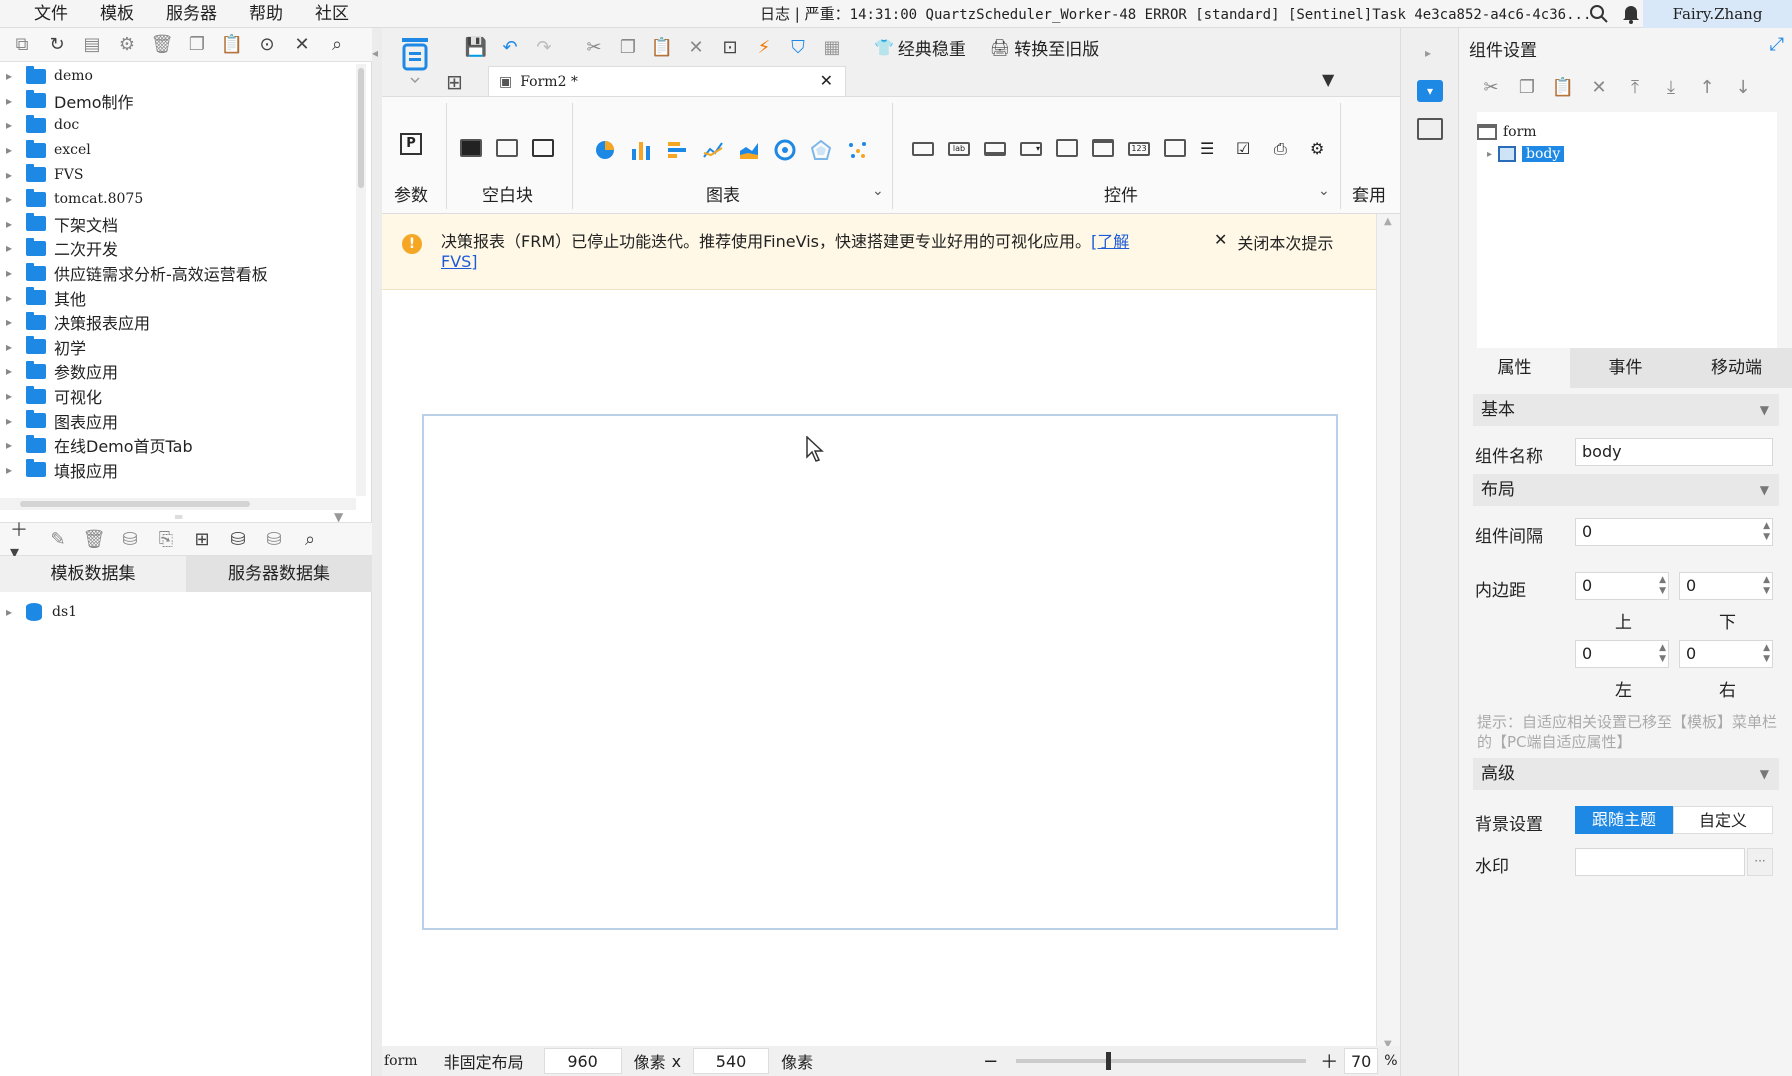 This screenshot has width=1792, height=1076. What do you see at coordinates (92, 45) in the screenshot?
I see `template-list-icon: ▤` at bounding box center [92, 45].